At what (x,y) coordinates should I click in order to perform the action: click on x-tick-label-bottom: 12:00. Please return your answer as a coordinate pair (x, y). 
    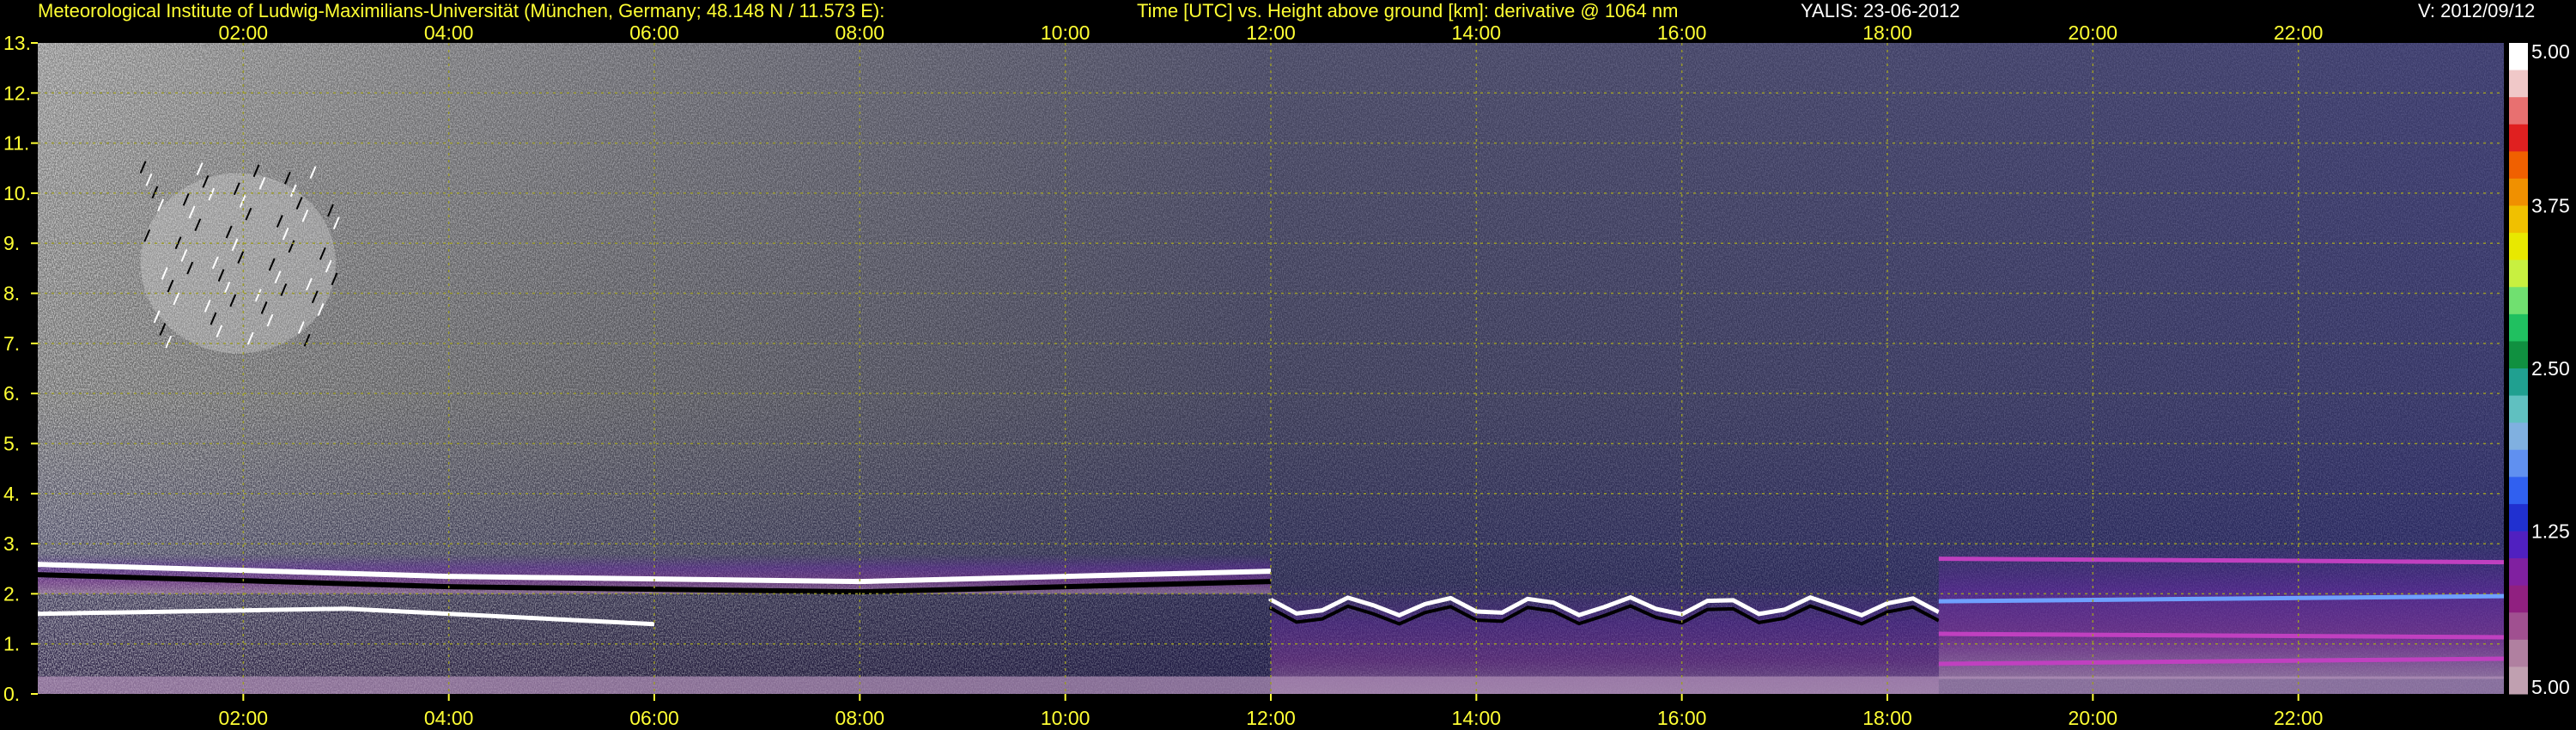
    Looking at the image, I should click on (1271, 718).